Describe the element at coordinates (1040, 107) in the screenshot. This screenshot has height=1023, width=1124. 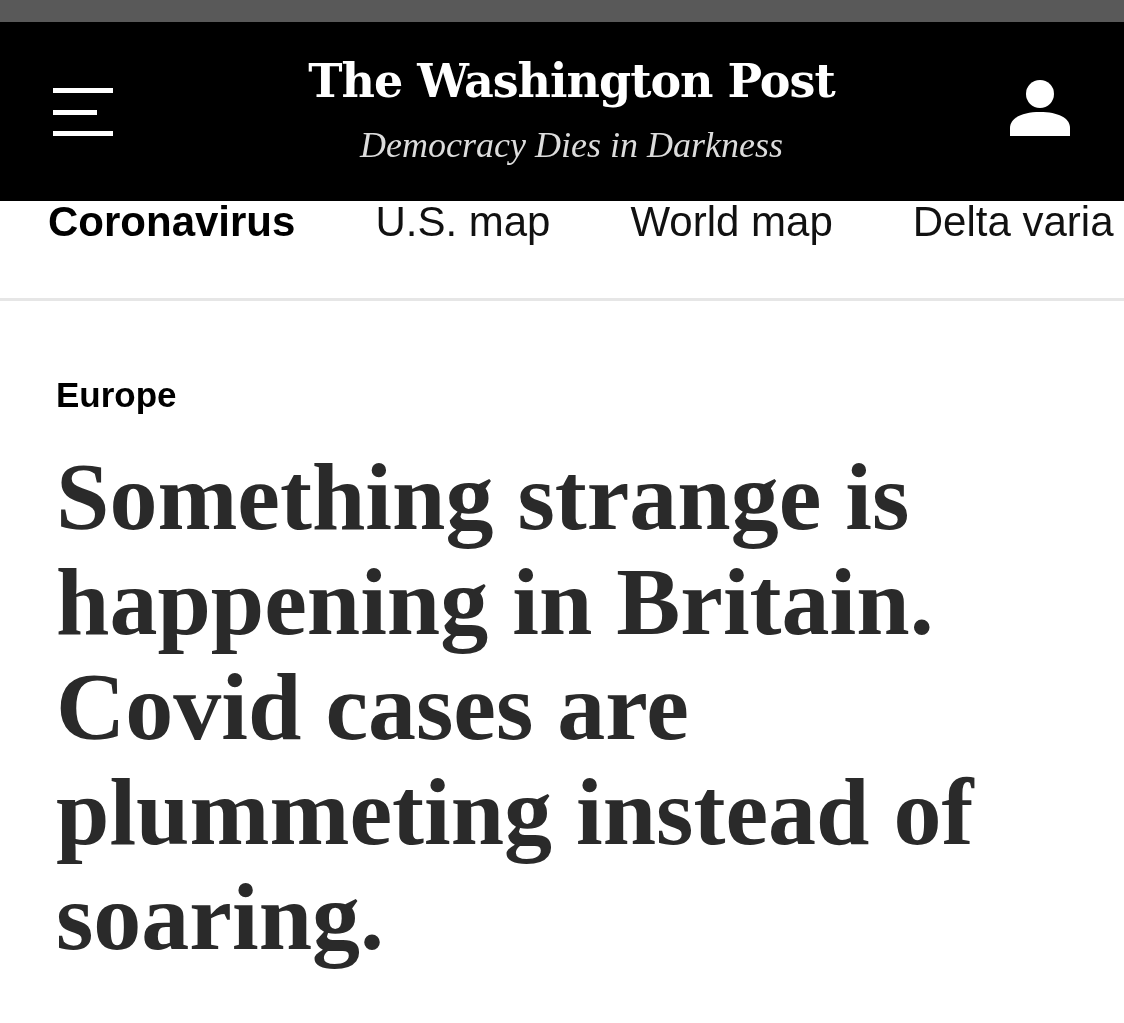
I see `user-icon` at that location.